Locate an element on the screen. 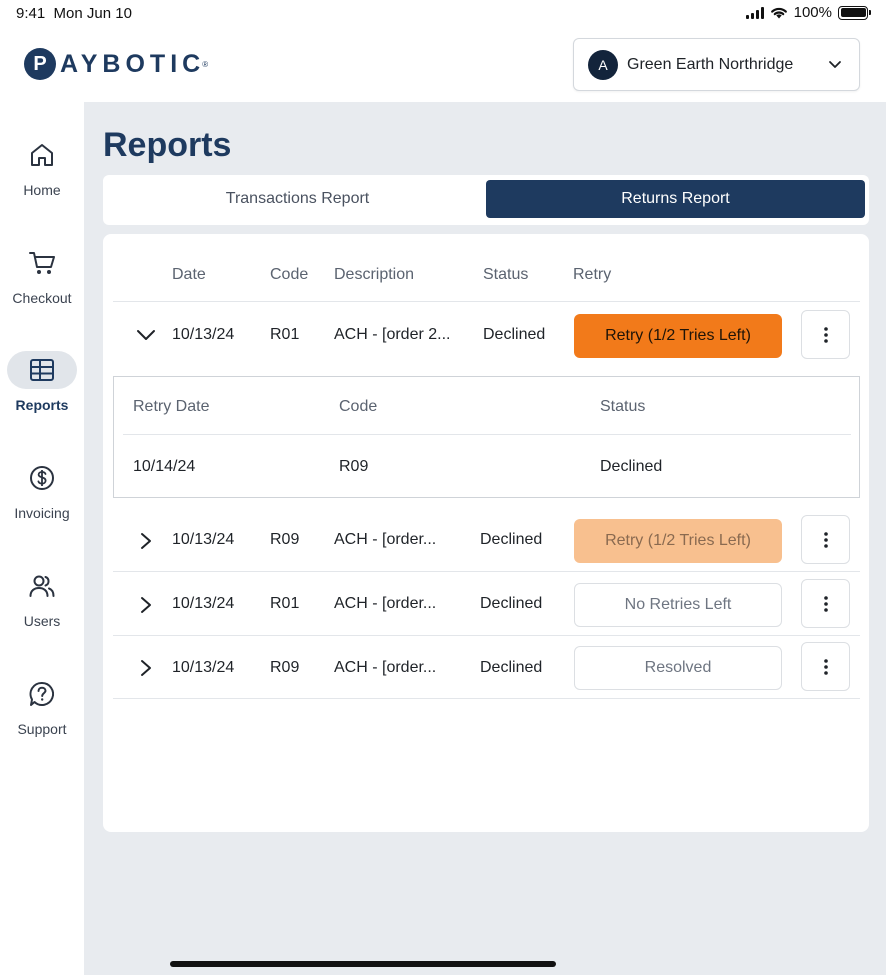 Image resolution: width=886 pixels, height=975 pixels. store-selector: A Green Earth Northridge is located at coordinates (716, 64).